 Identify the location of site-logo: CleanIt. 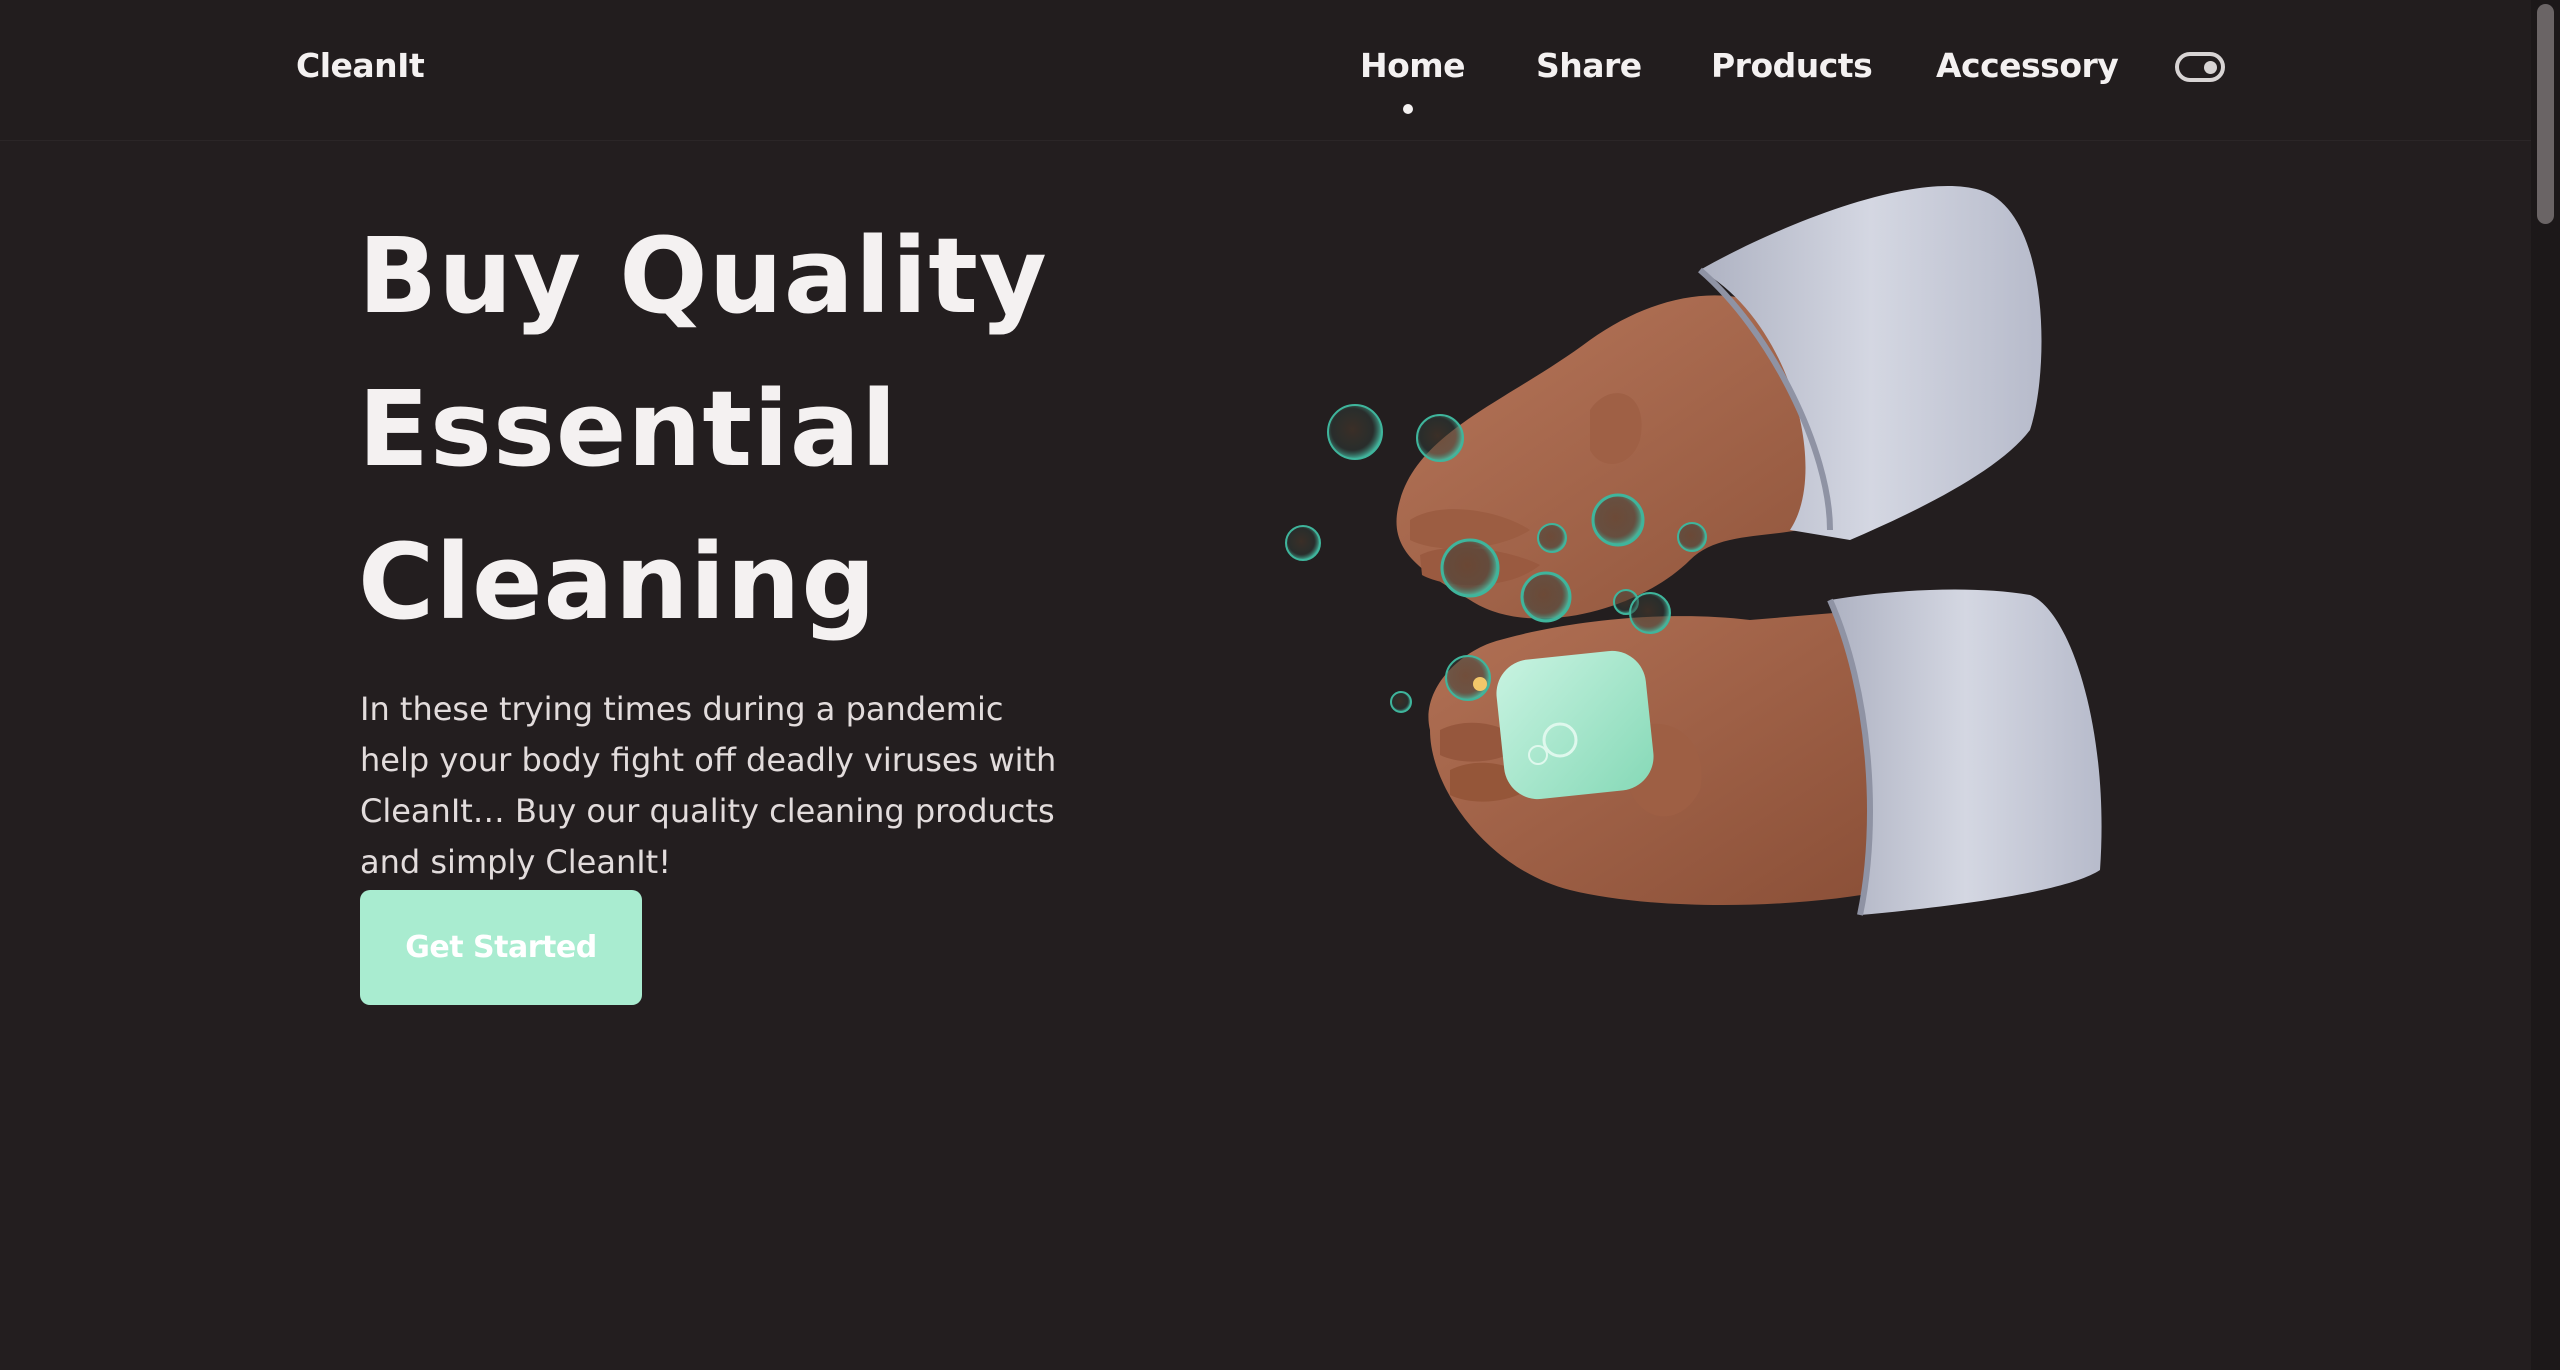
(360, 65).